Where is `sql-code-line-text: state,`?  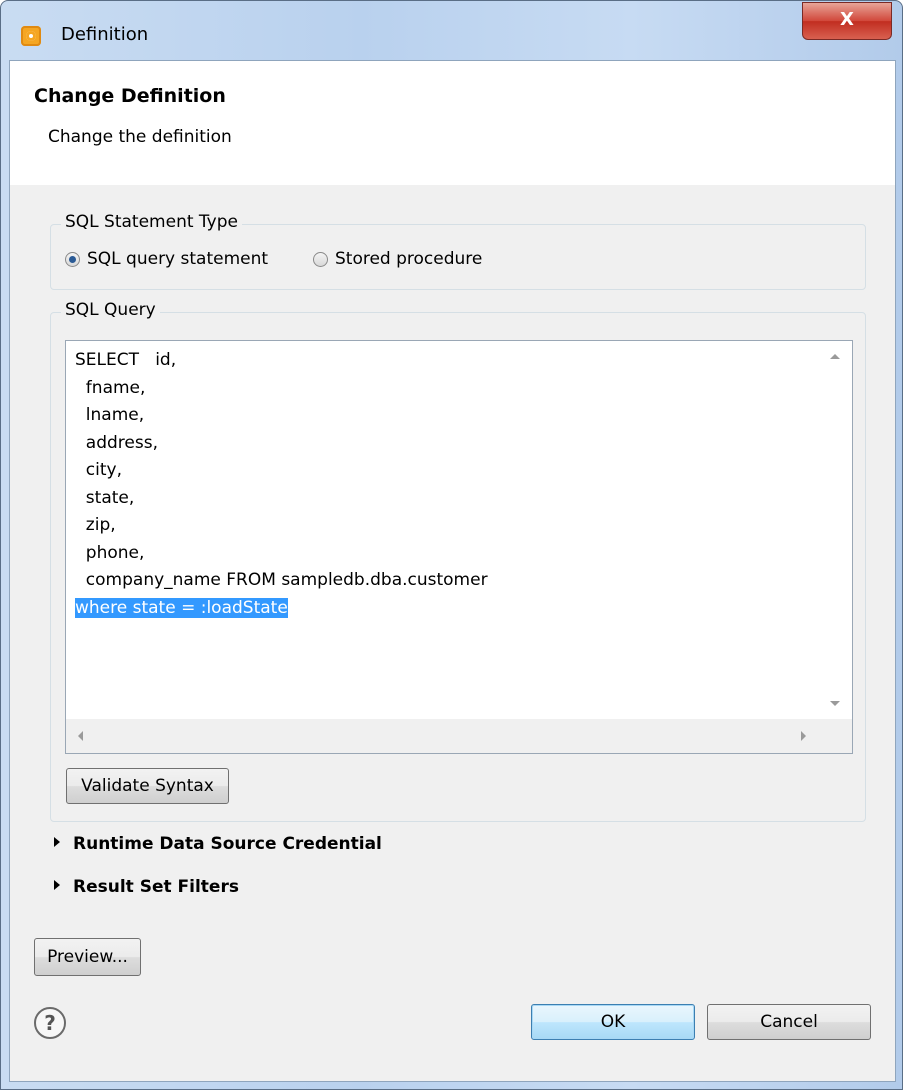
sql-code-line-text: state, is located at coordinates (105, 497).